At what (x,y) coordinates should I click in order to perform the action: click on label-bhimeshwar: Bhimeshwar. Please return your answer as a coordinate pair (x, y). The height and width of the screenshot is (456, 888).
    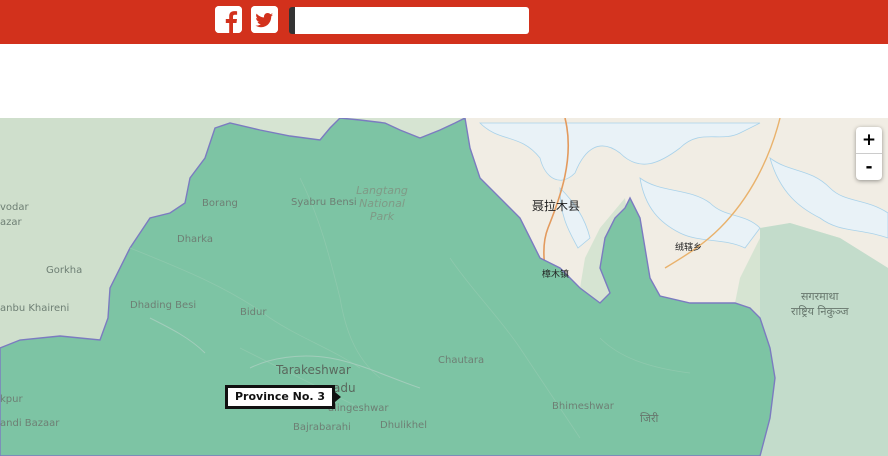
    Looking at the image, I should click on (583, 406).